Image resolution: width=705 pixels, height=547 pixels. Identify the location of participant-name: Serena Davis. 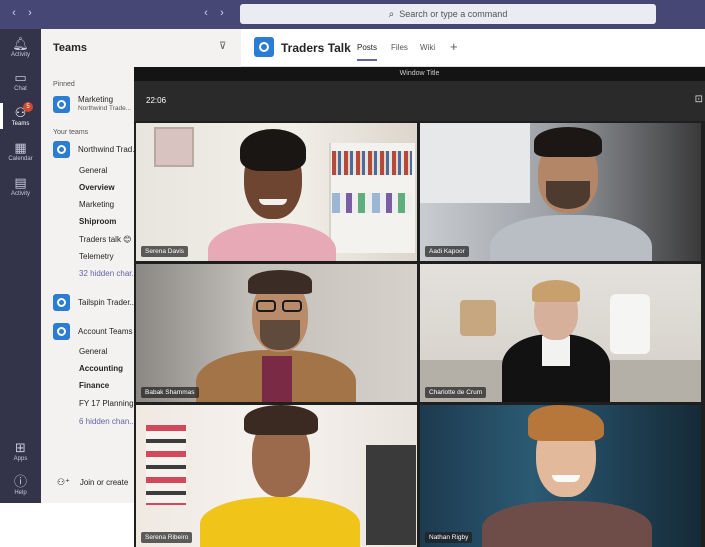
(165, 251).